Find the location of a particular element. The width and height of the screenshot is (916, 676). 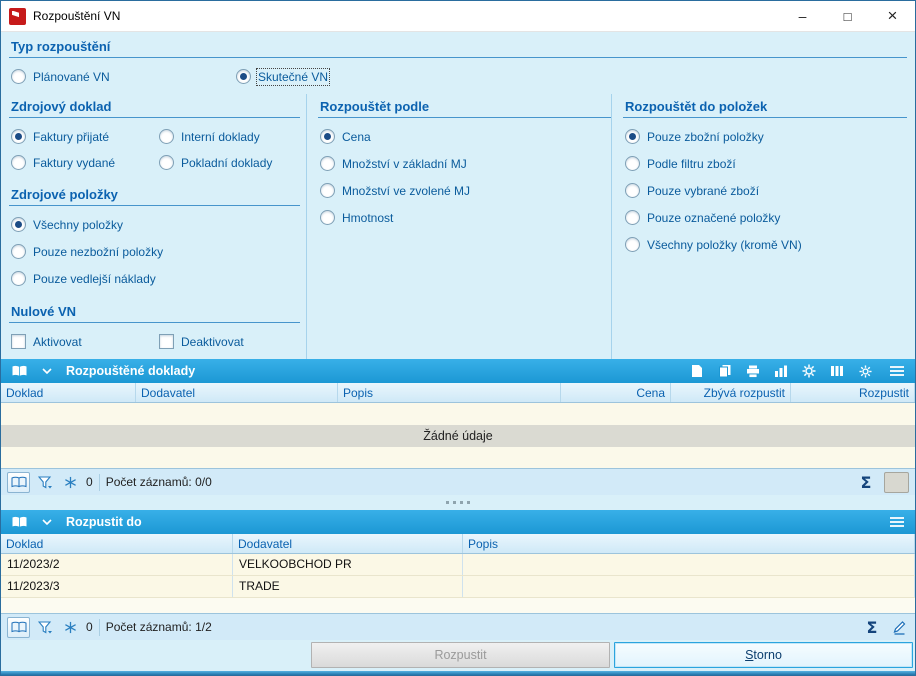

checkbox-label: Deaktivovat is located at coordinates (212, 341).